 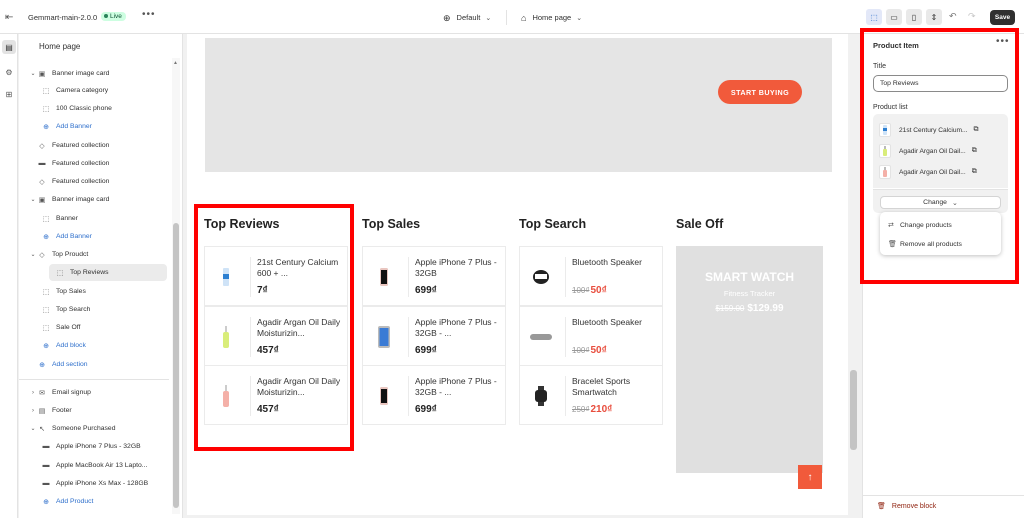 I want to click on sidebar-tree-item: ⬚ 100 Classic phone, so click(x=94, y=108).